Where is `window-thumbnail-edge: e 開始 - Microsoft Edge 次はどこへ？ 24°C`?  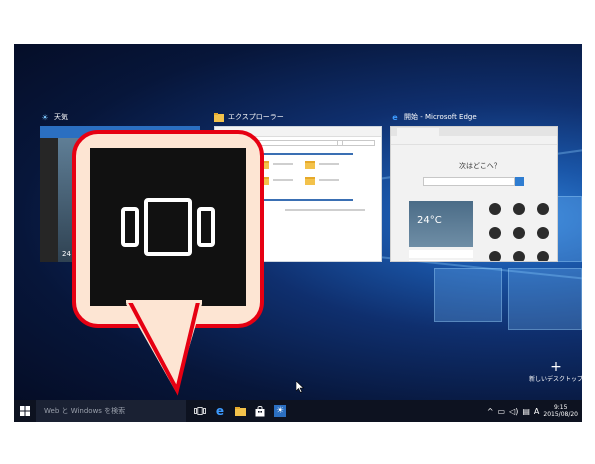 window-thumbnail-edge: e 開始 - Microsoft Edge 次はどこへ？ 24°C is located at coordinates (474, 186).